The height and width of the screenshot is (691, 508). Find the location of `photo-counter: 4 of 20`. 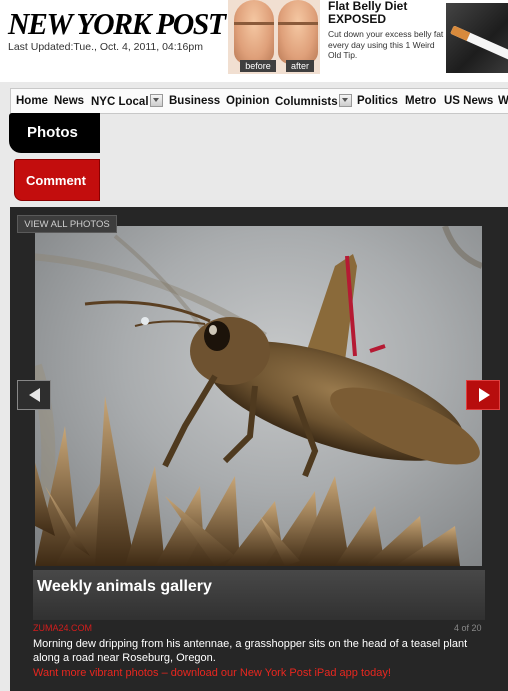

photo-counter: 4 of 20 is located at coordinates (468, 628).